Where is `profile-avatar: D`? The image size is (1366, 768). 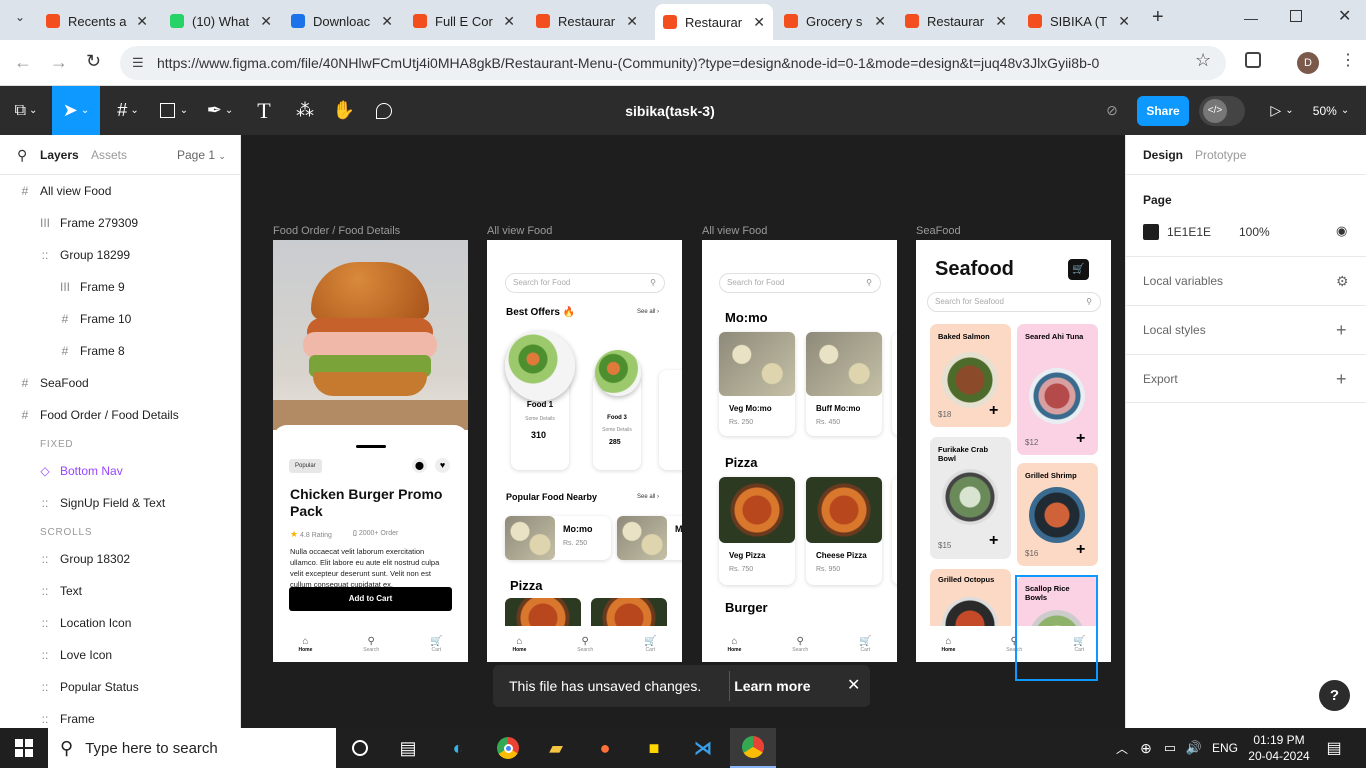 profile-avatar: D is located at coordinates (1308, 63).